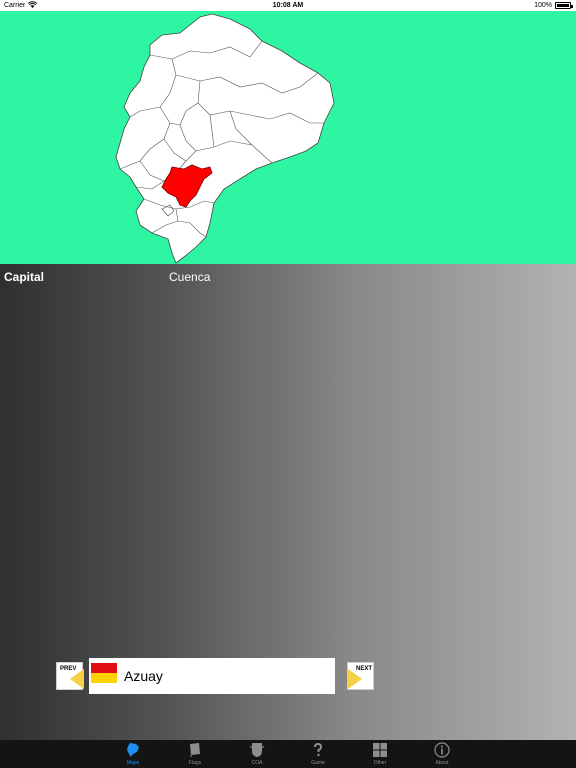  What do you see at coordinates (143, 676) in the screenshot?
I see `province-name: Azuay` at bounding box center [143, 676].